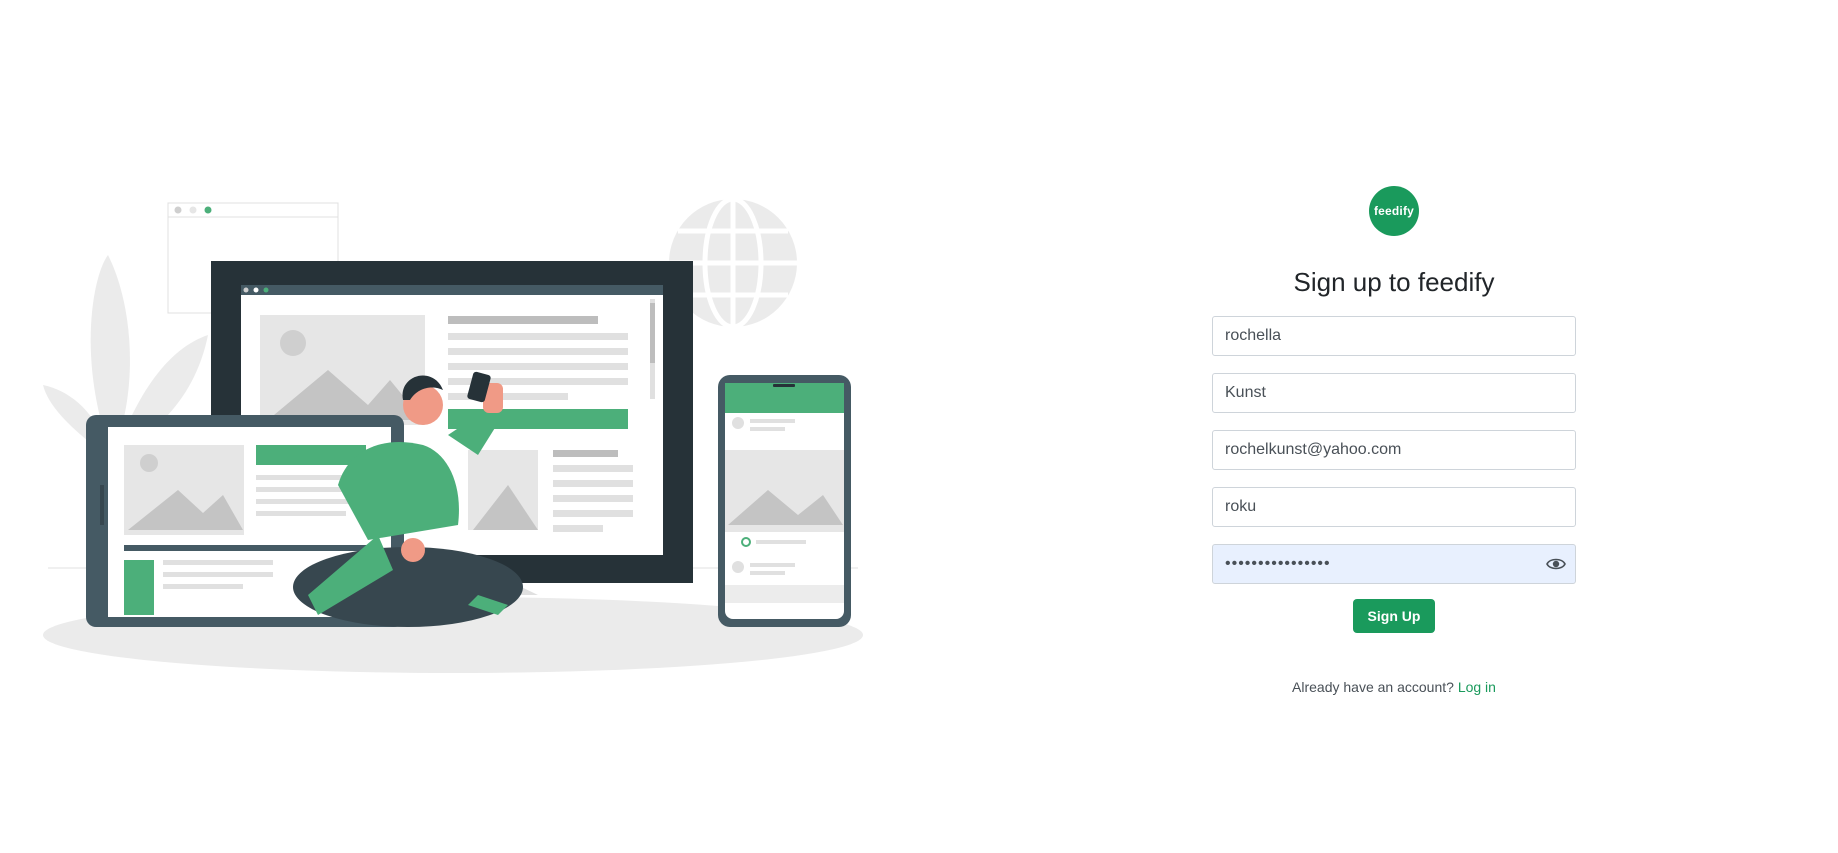  I want to click on username-field-wrap, so click(1394, 507).